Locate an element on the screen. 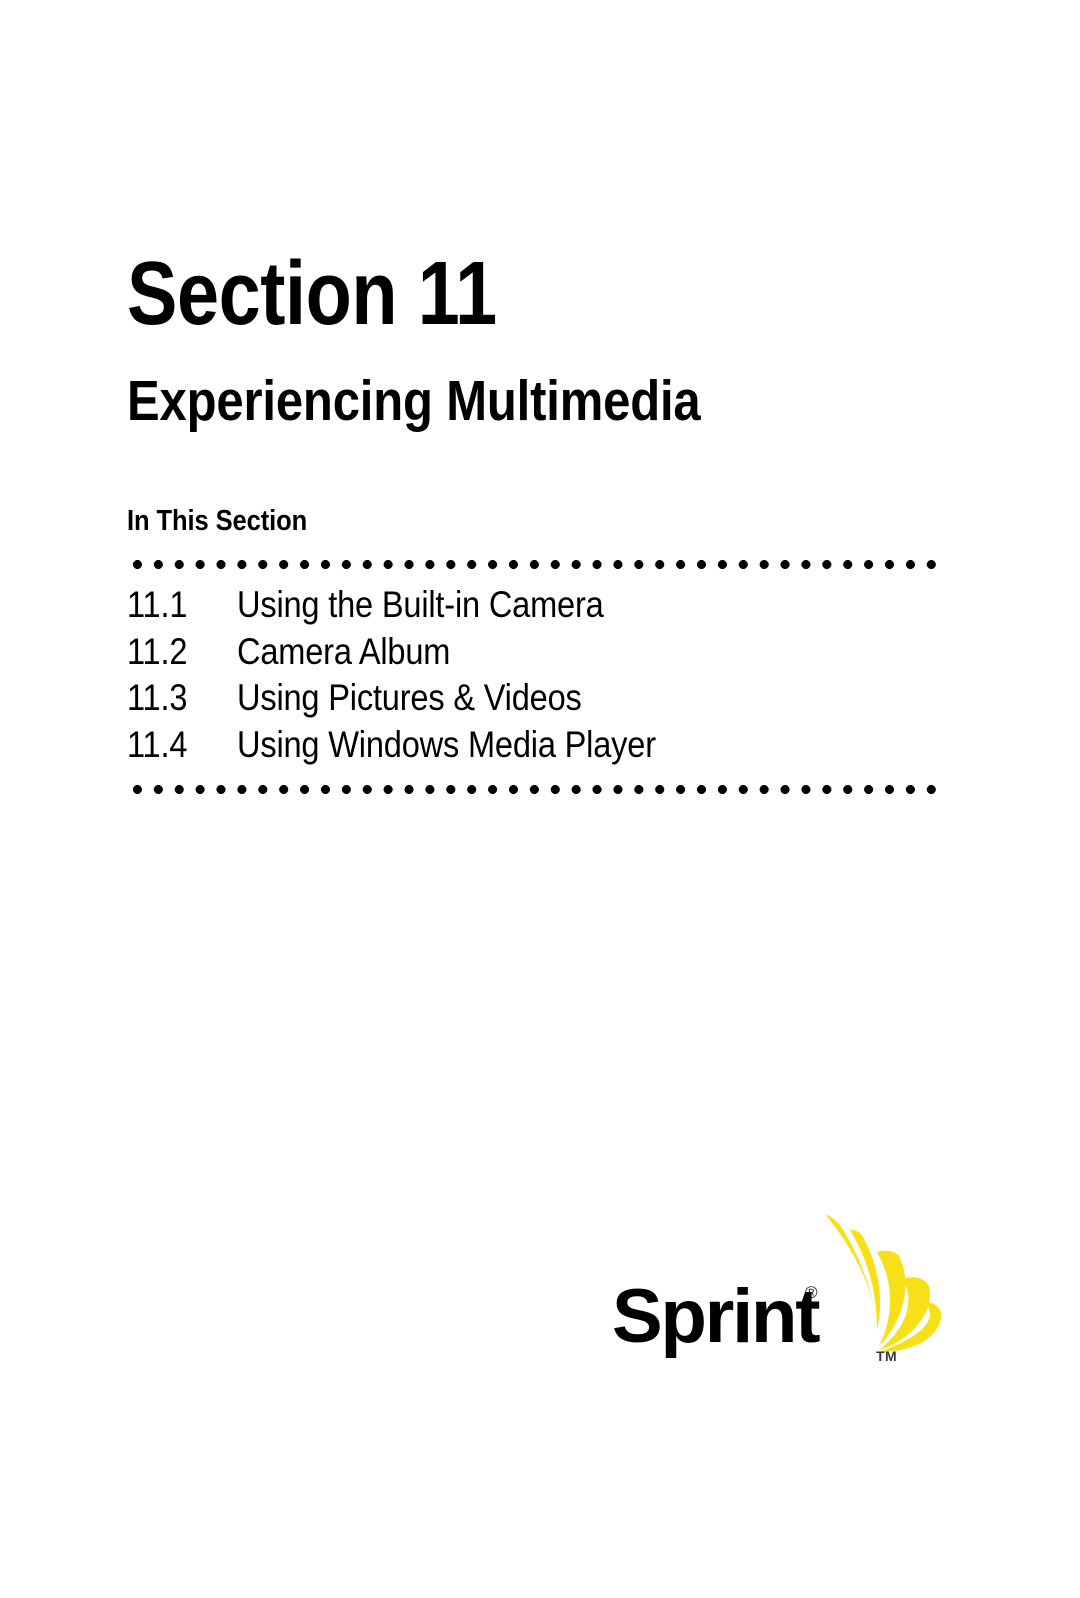  page-subtitle: Experiencing Multimedia is located at coordinates (414, 401).